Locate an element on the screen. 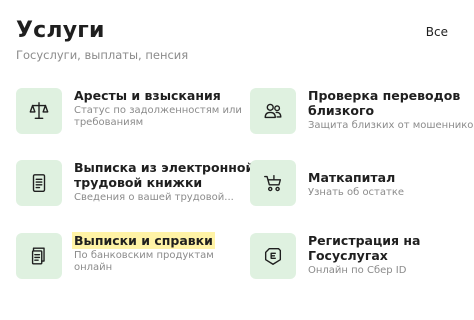  service-description: Защита близких от мошенников is located at coordinates (391, 125).